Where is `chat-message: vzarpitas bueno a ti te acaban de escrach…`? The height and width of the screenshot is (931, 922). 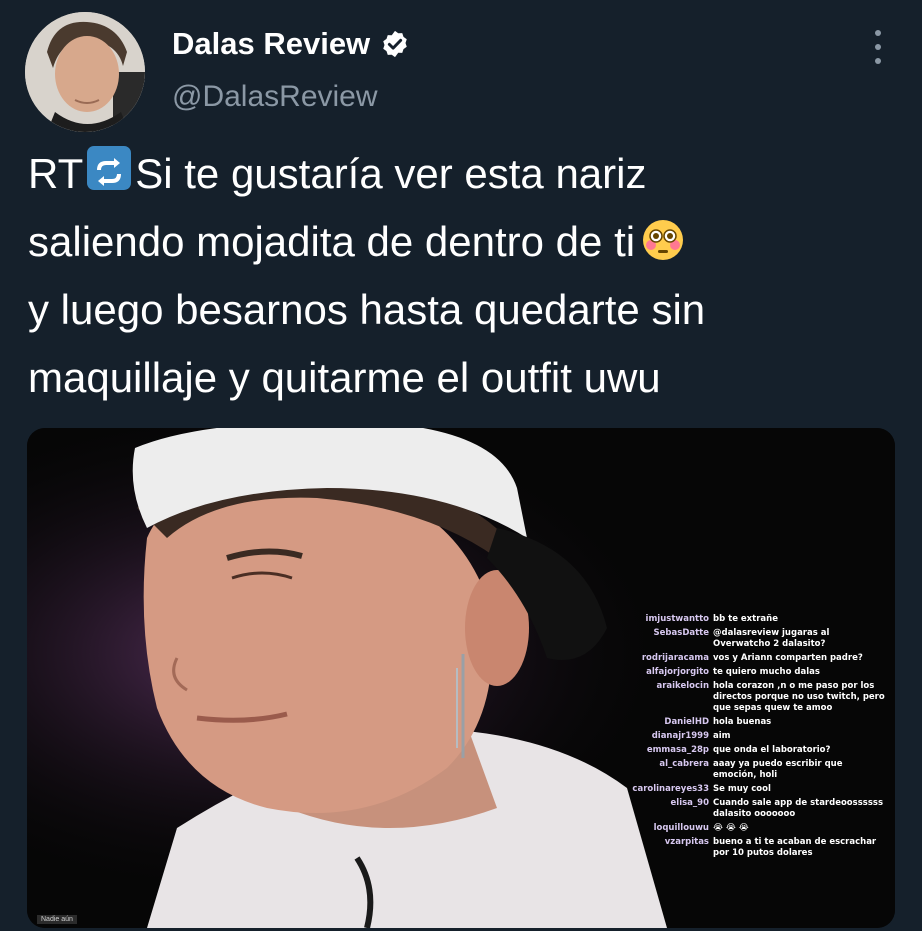
chat-message: vzarpitas bueno a ti te acaban de escrach… is located at coordinates (754, 848).